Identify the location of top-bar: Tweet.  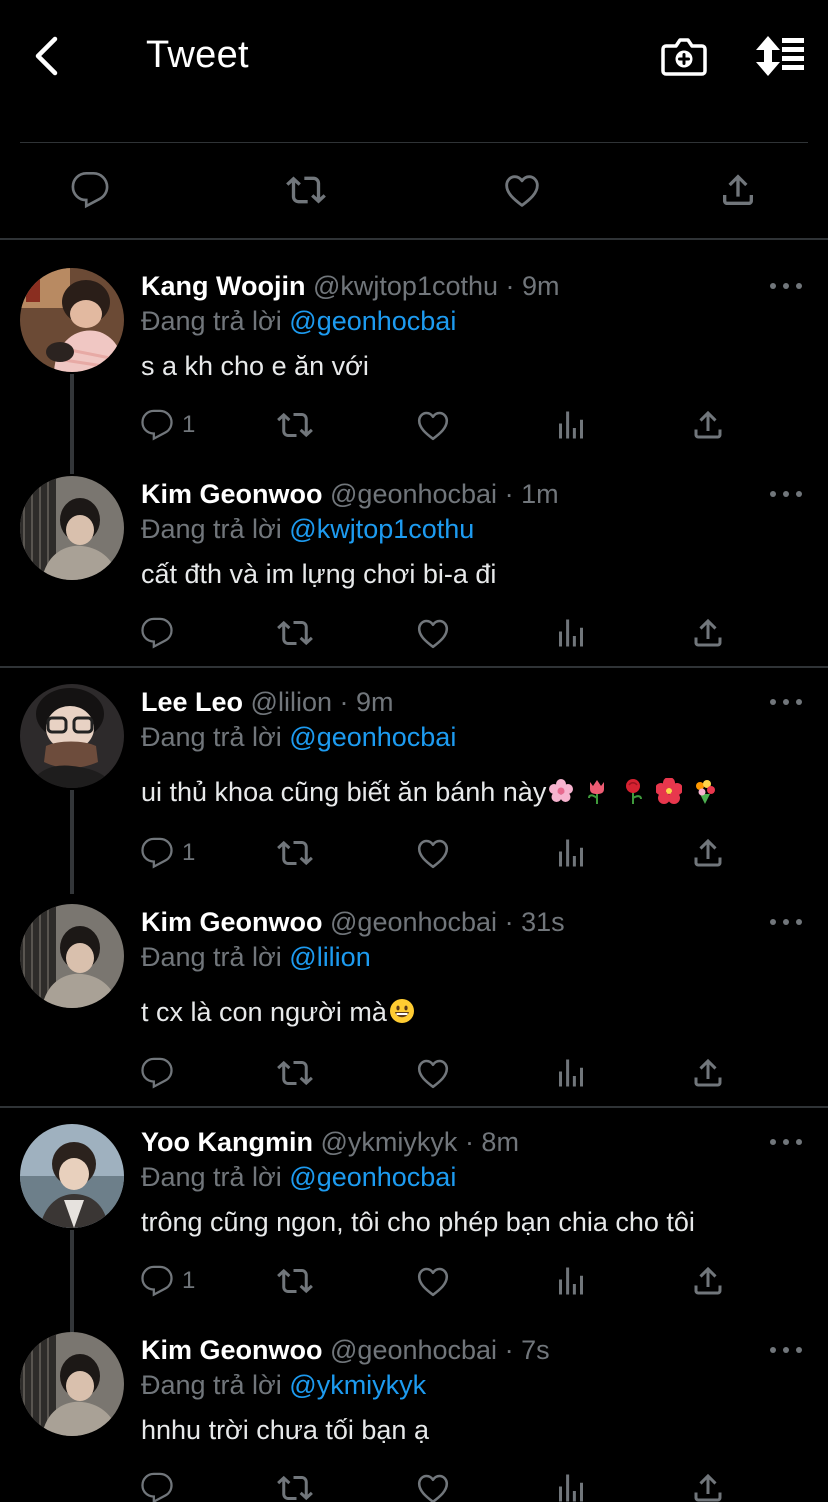
(414, 56).